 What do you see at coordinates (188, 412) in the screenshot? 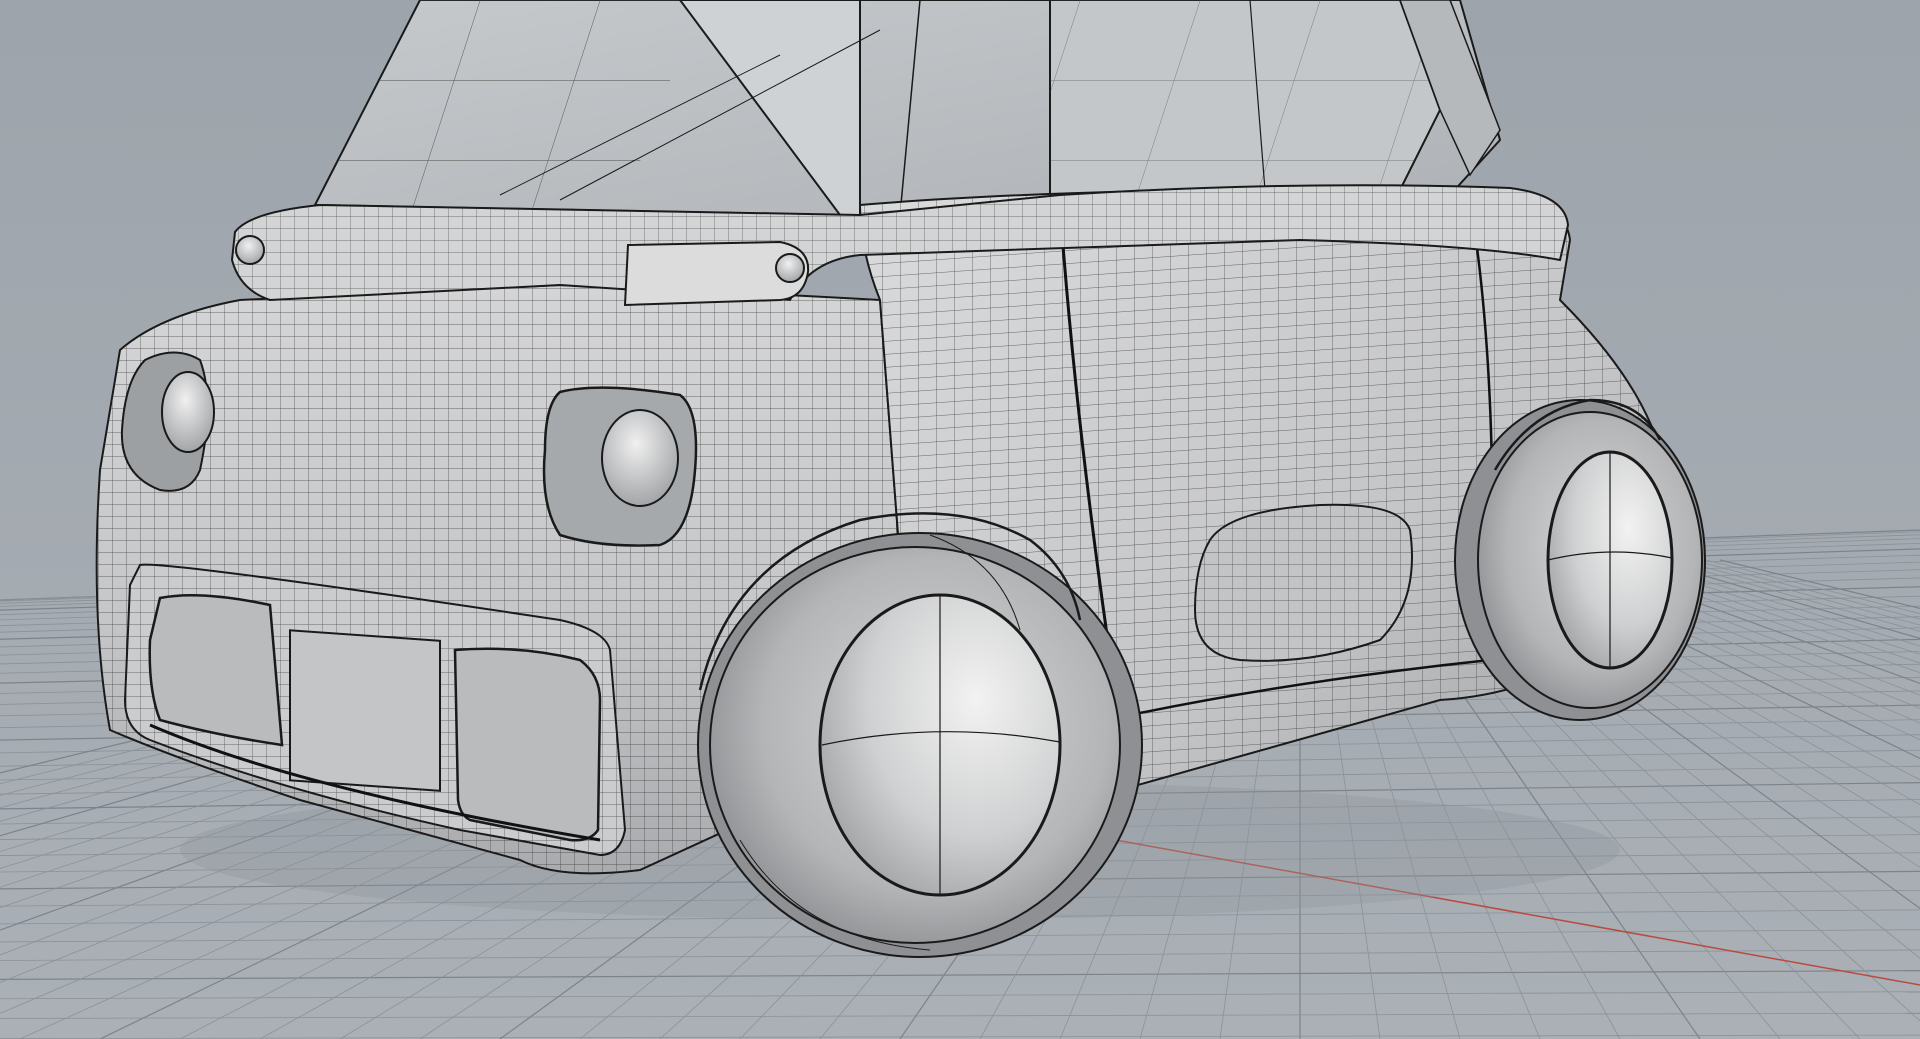
I see `headlamp-lens-left` at bounding box center [188, 412].